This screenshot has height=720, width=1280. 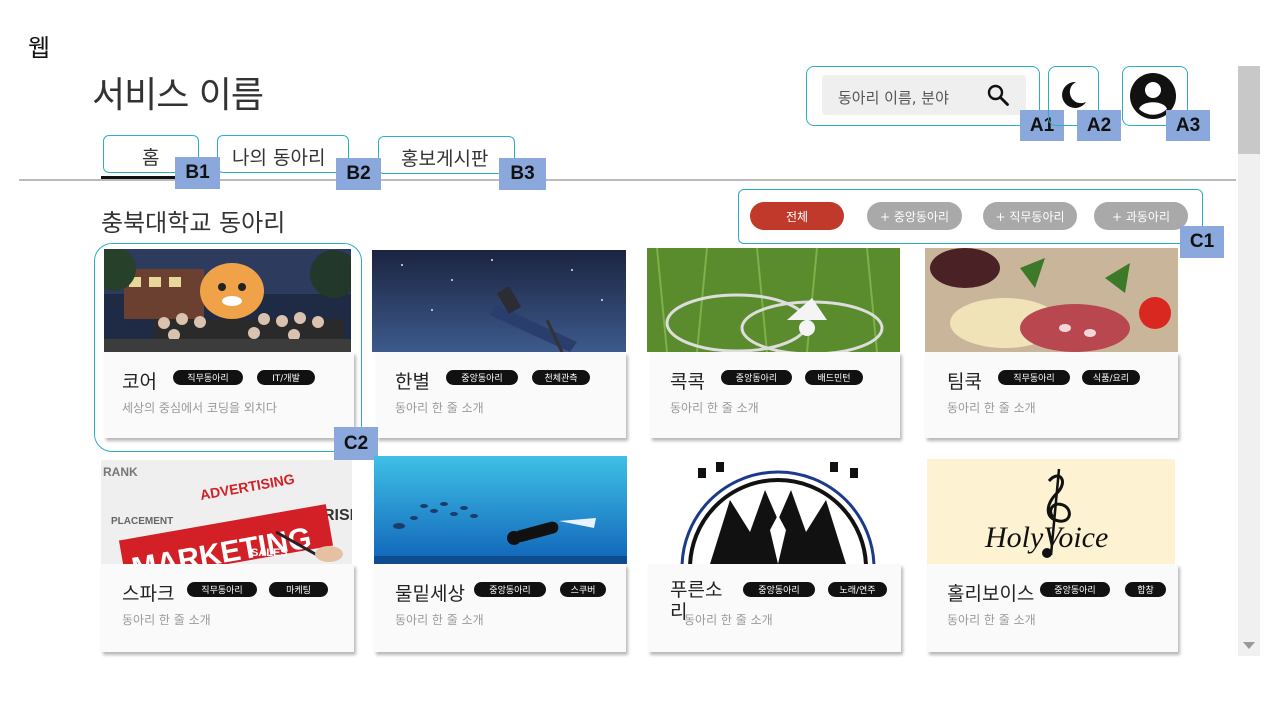 I want to click on club-card-teamcook, so click(x=1051, y=395).